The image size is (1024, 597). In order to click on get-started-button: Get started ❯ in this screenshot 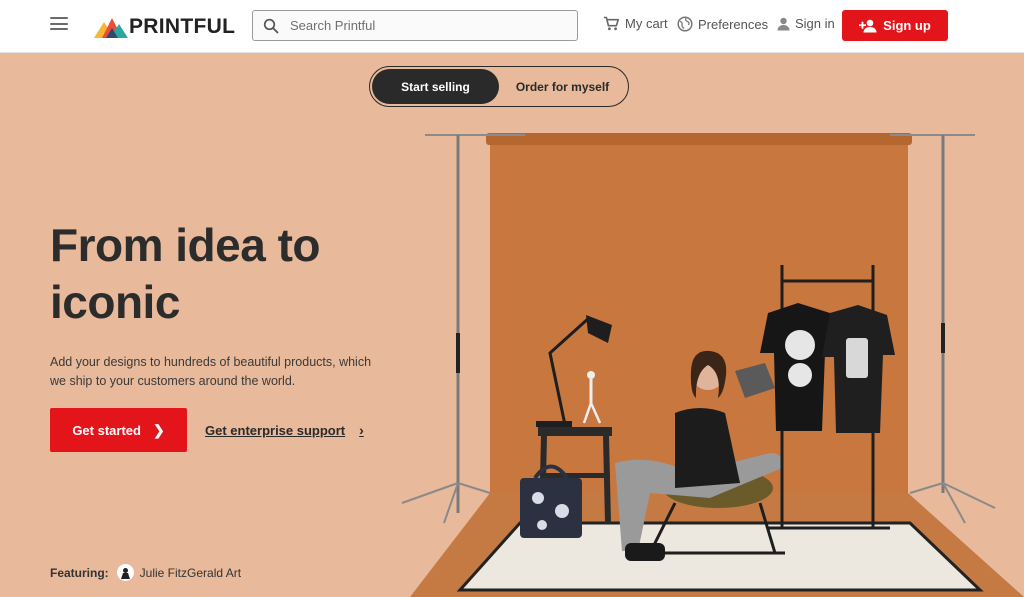, I will do `click(118, 430)`.